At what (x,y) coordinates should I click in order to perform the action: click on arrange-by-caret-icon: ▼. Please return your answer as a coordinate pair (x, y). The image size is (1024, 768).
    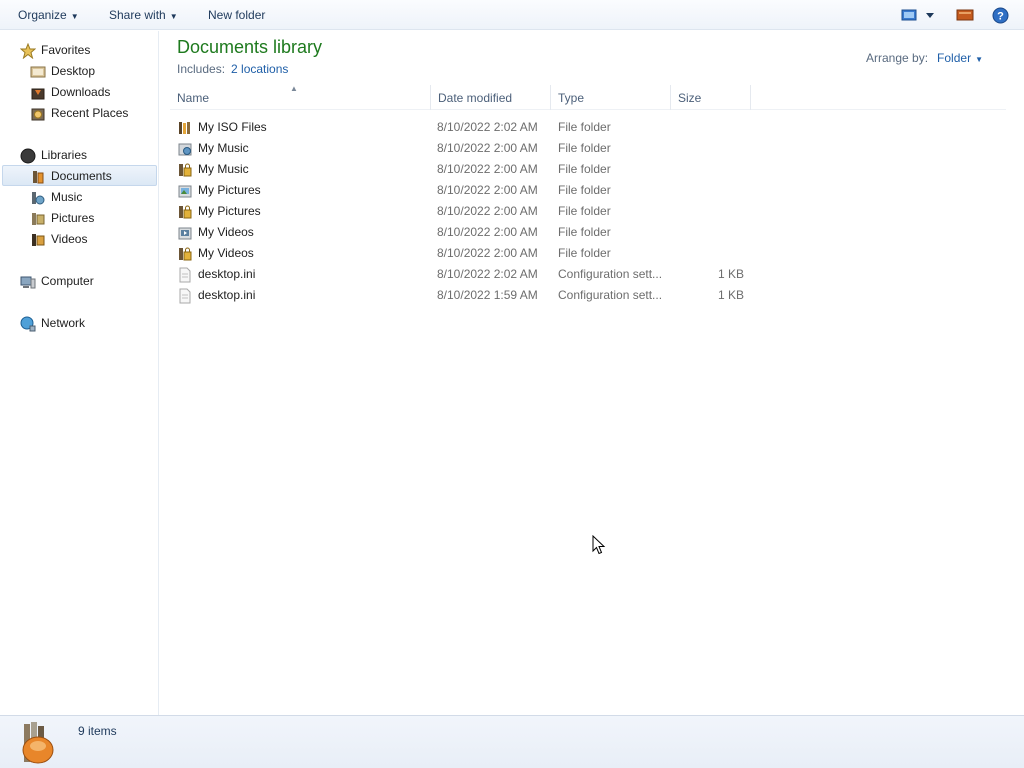
    Looking at the image, I should click on (979, 59).